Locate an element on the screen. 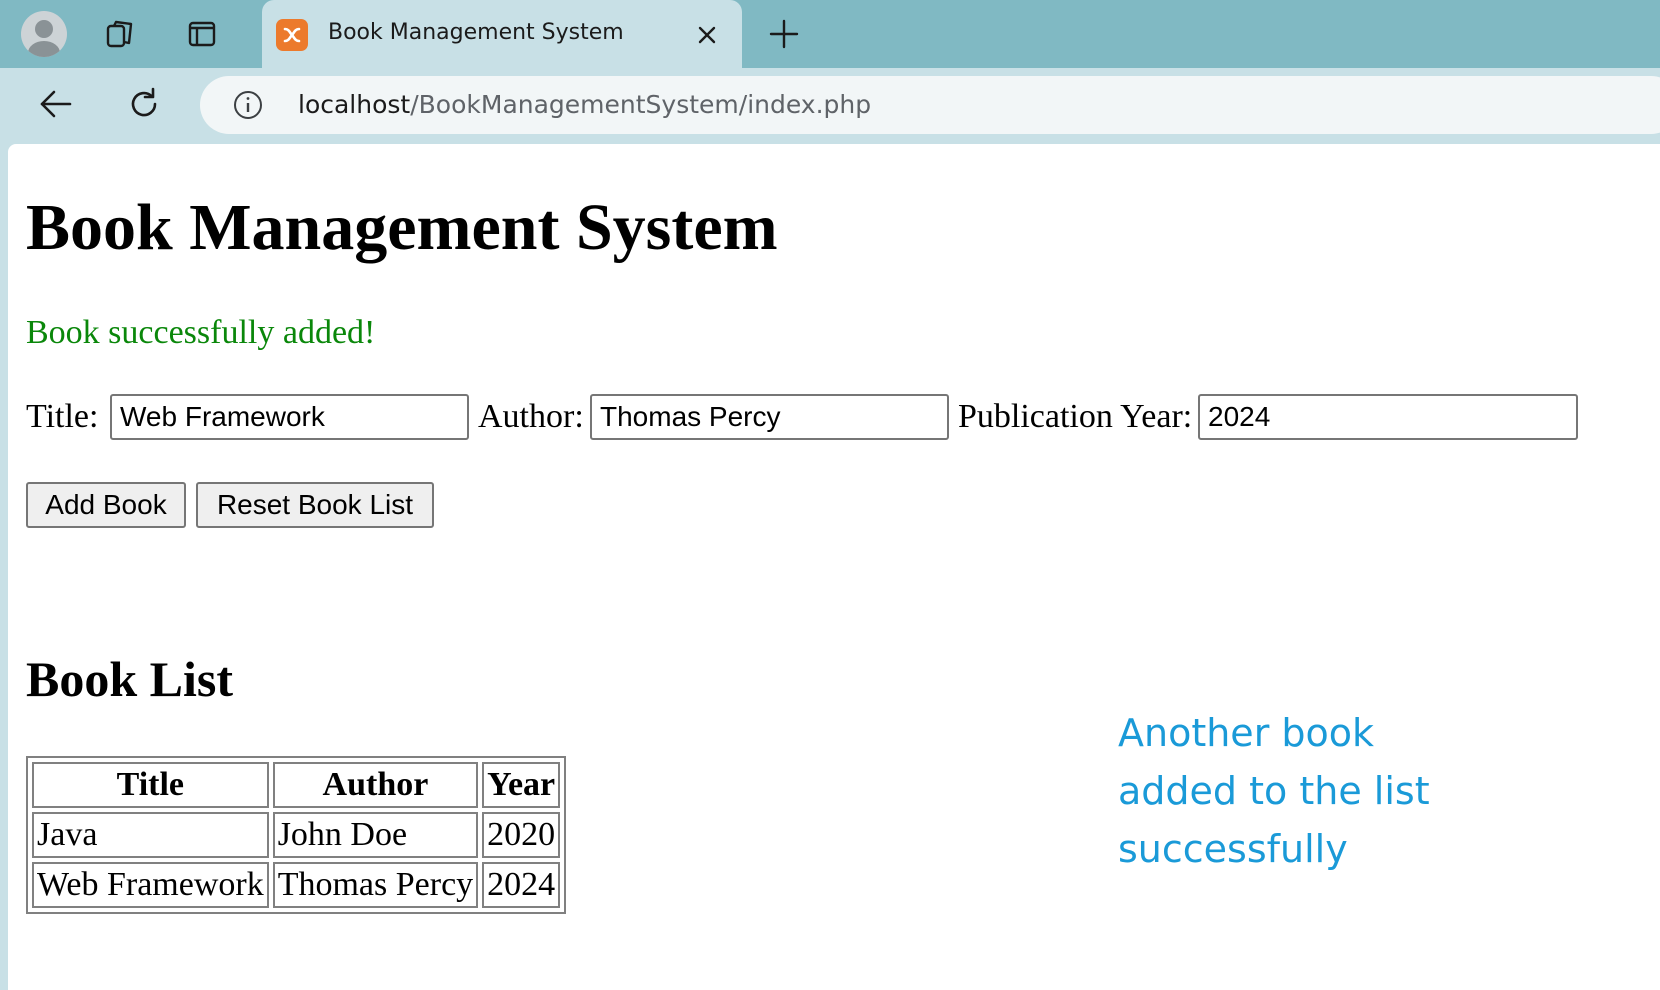 The height and width of the screenshot is (990, 1660). xampp-icon is located at coordinates (292, 35).